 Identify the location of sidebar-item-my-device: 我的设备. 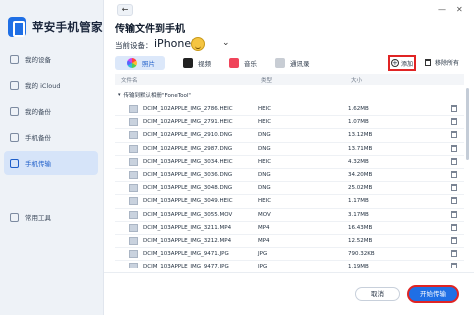
(51, 59).